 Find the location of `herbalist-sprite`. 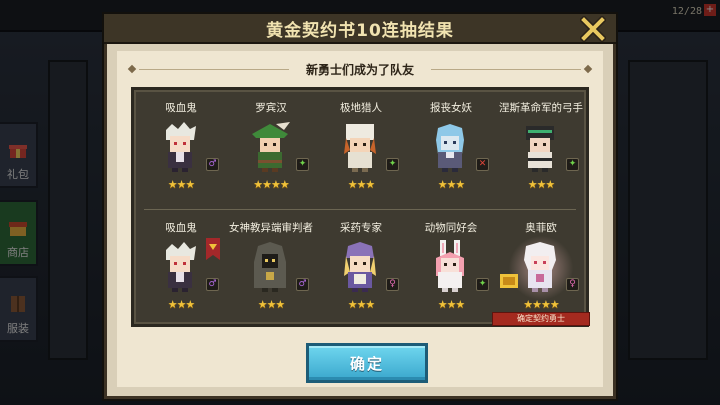

herbalist-sprite is located at coordinates (360, 267).